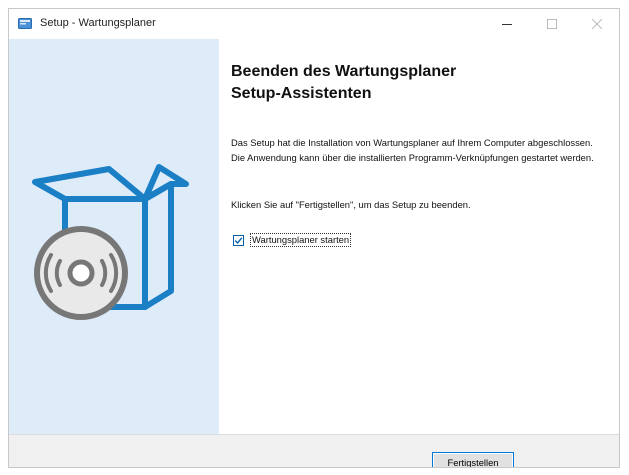  Describe the element at coordinates (314, 24) in the screenshot. I see `title-bar: Setup - Wartungsplaner` at that location.